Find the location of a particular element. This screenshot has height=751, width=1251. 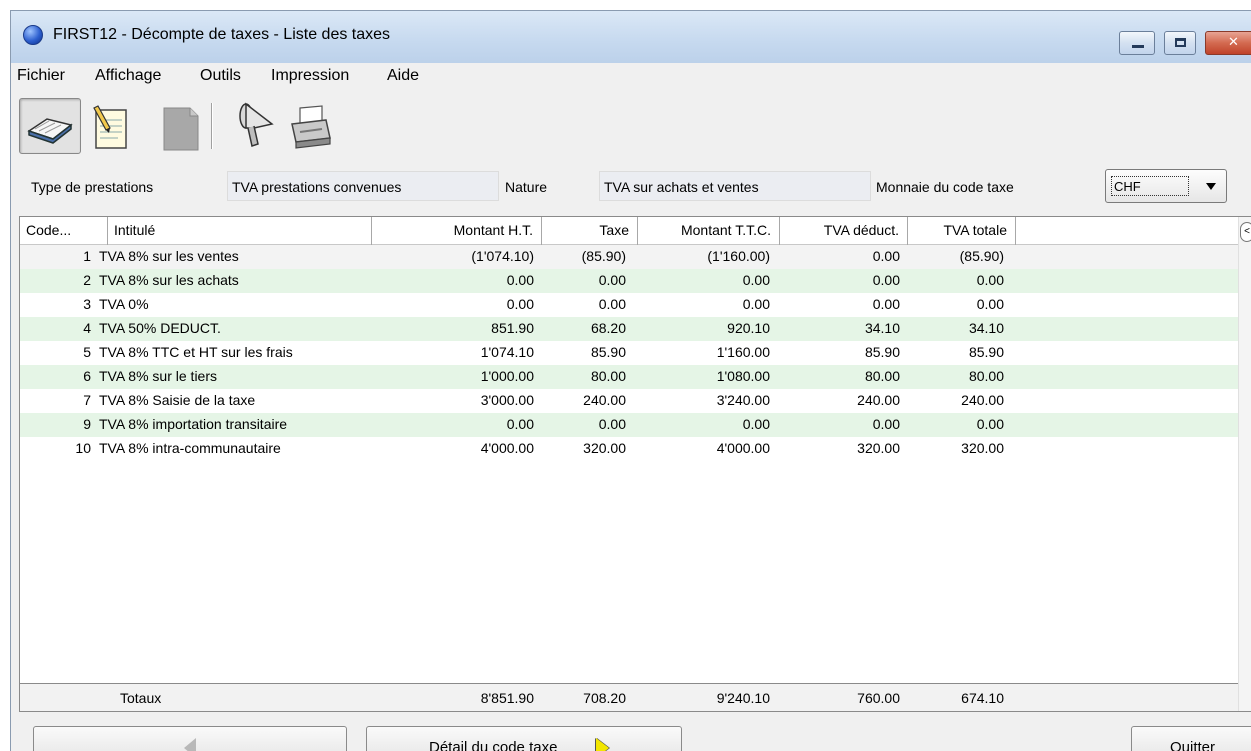

cell-intitule: TVA 8% intra-communautaire is located at coordinates (190, 448).